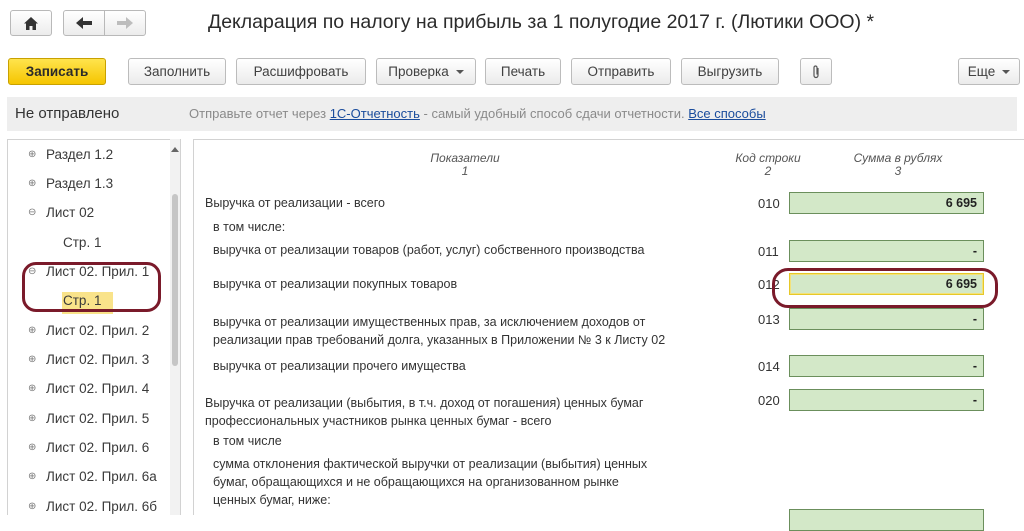 This screenshot has height=531, width=1024. Describe the element at coordinates (418, 71) in the screenshot. I see `check-label: Проверка` at that location.